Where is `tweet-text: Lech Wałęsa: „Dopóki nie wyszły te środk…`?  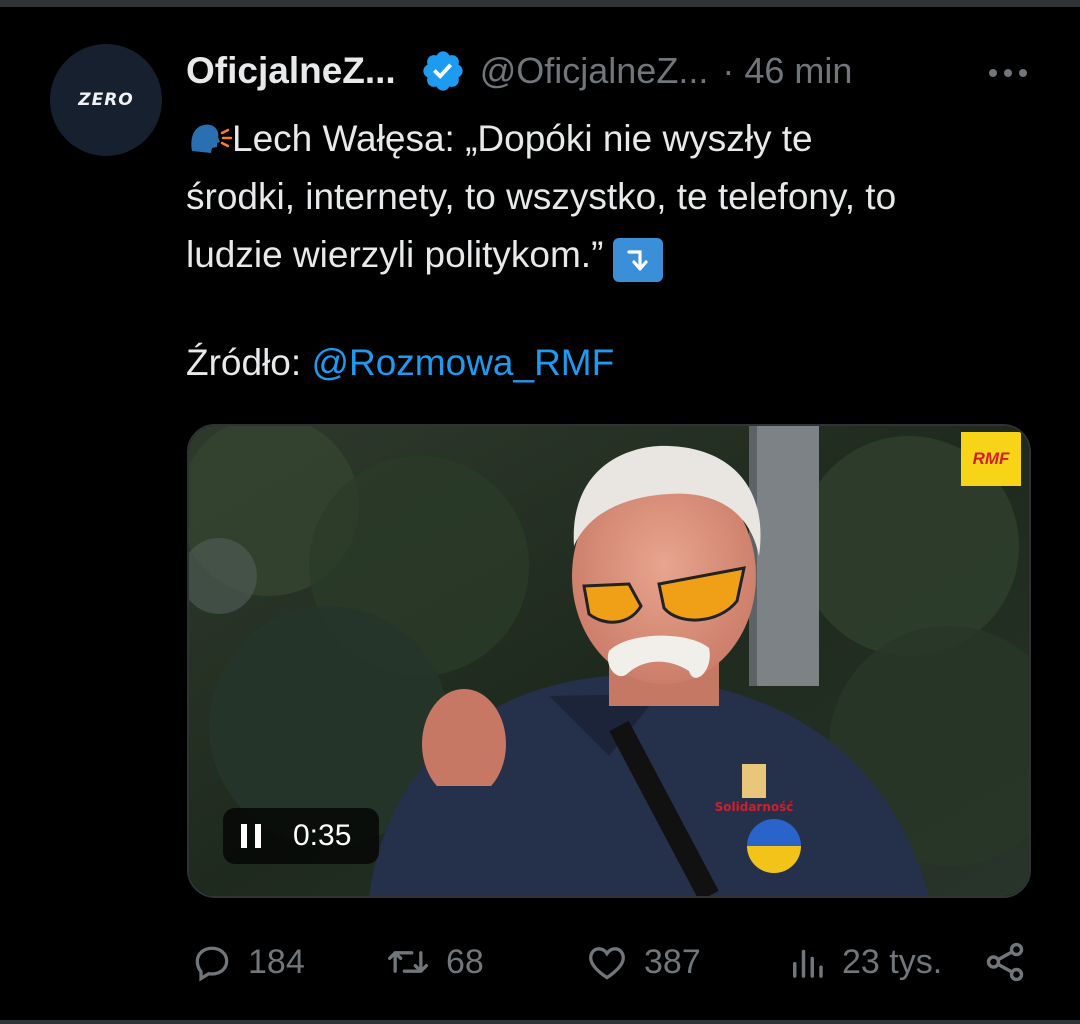
tweet-text: Lech Wałęsa: „Dopóki nie wyszły te środk… is located at coordinates (616, 197).